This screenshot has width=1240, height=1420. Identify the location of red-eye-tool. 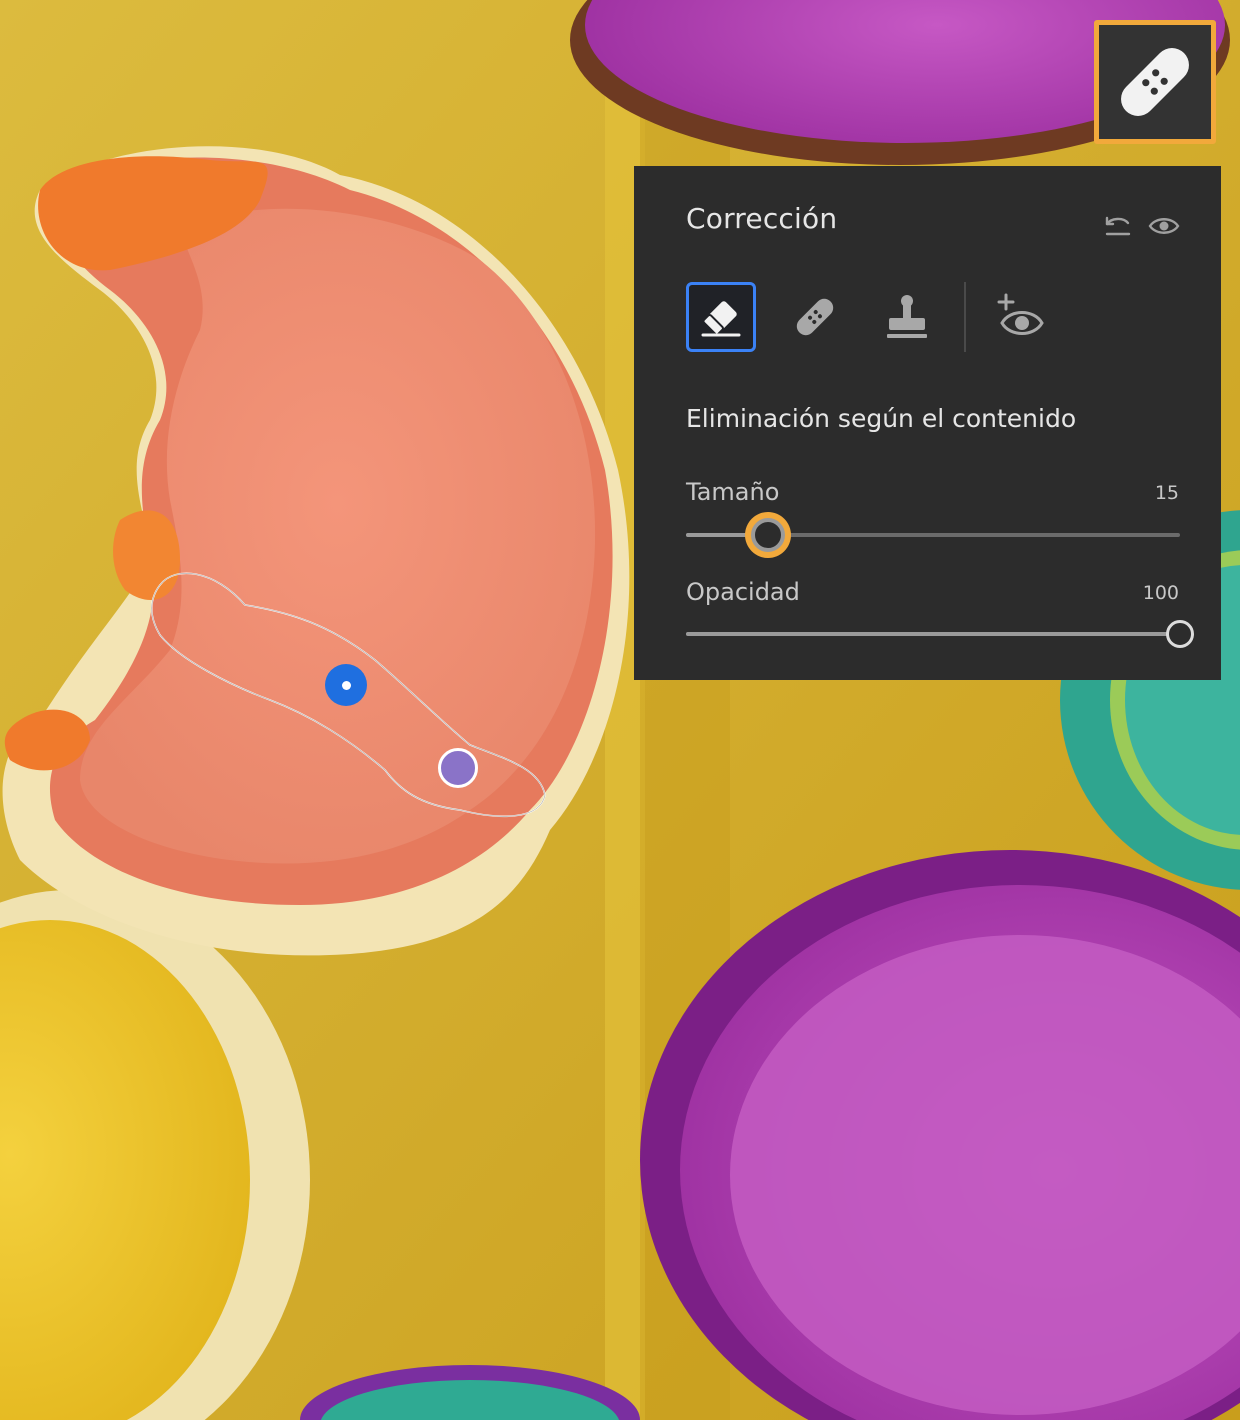
(1021, 317).